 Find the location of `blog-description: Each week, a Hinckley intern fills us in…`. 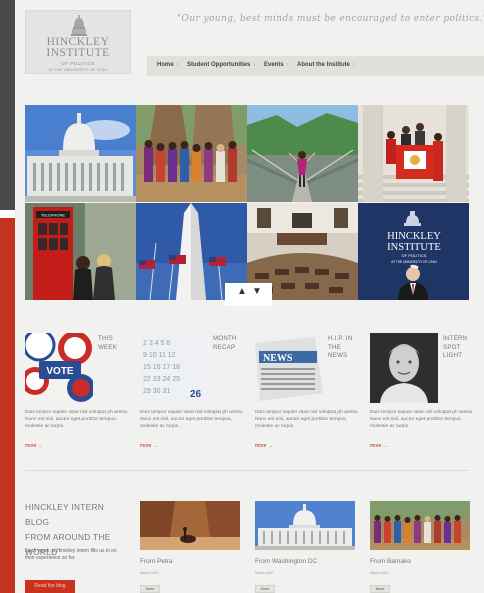

blog-description: Each week, a Hinckley intern fills us in… is located at coordinates (71, 554).